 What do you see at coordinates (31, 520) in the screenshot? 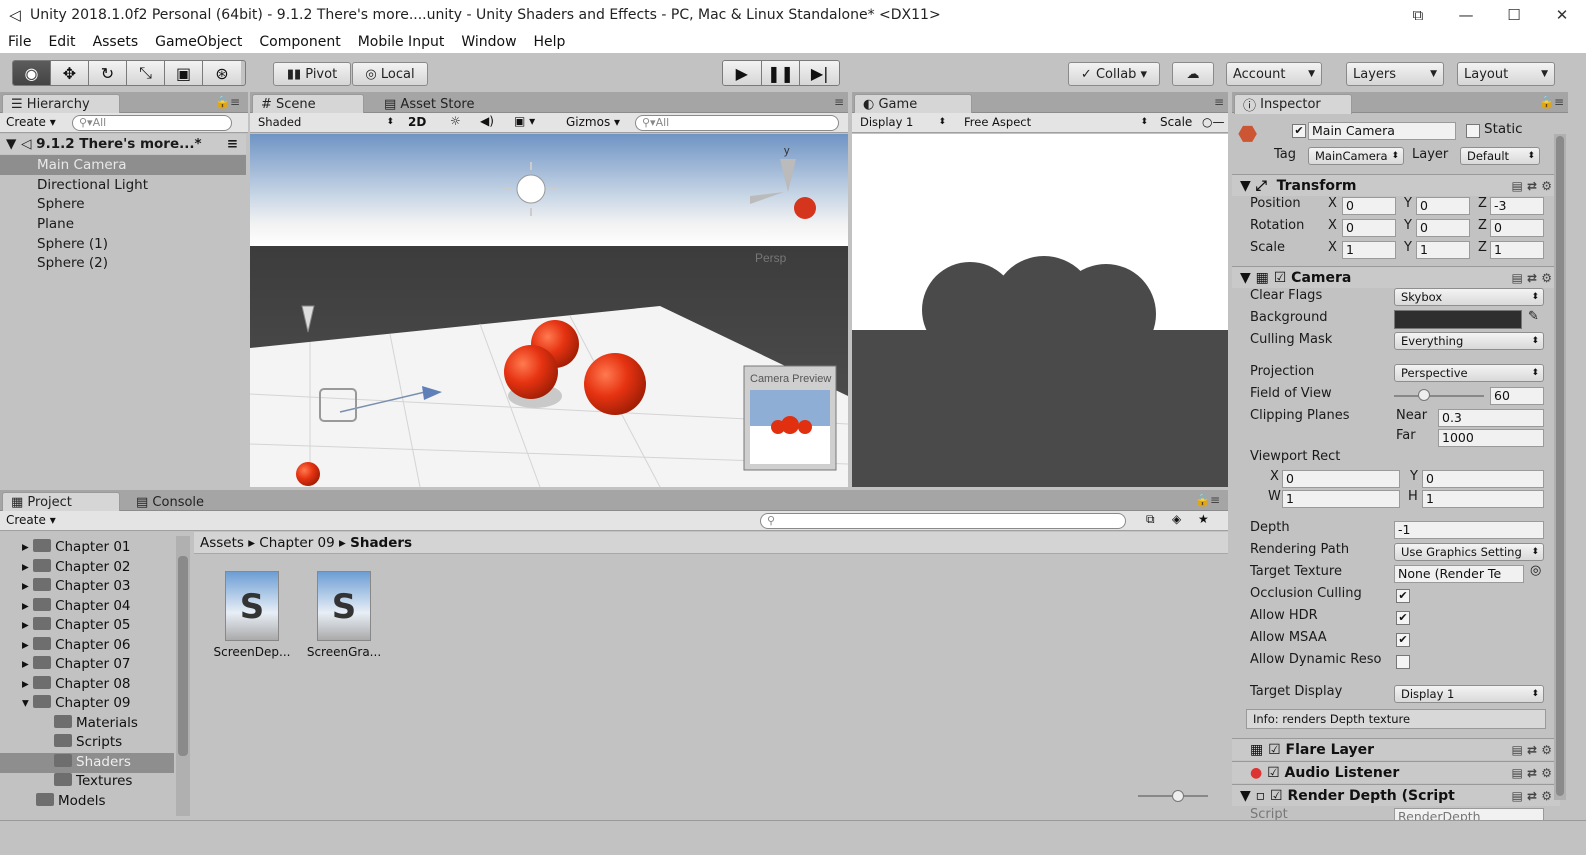
I see `project-create-dropdown: Create ▾` at bounding box center [31, 520].